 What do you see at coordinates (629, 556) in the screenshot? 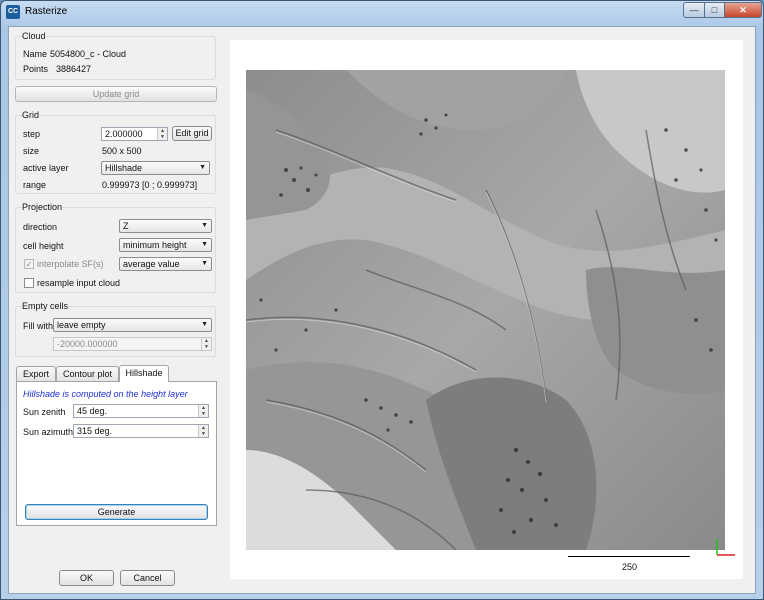
I see `scale-bar` at bounding box center [629, 556].